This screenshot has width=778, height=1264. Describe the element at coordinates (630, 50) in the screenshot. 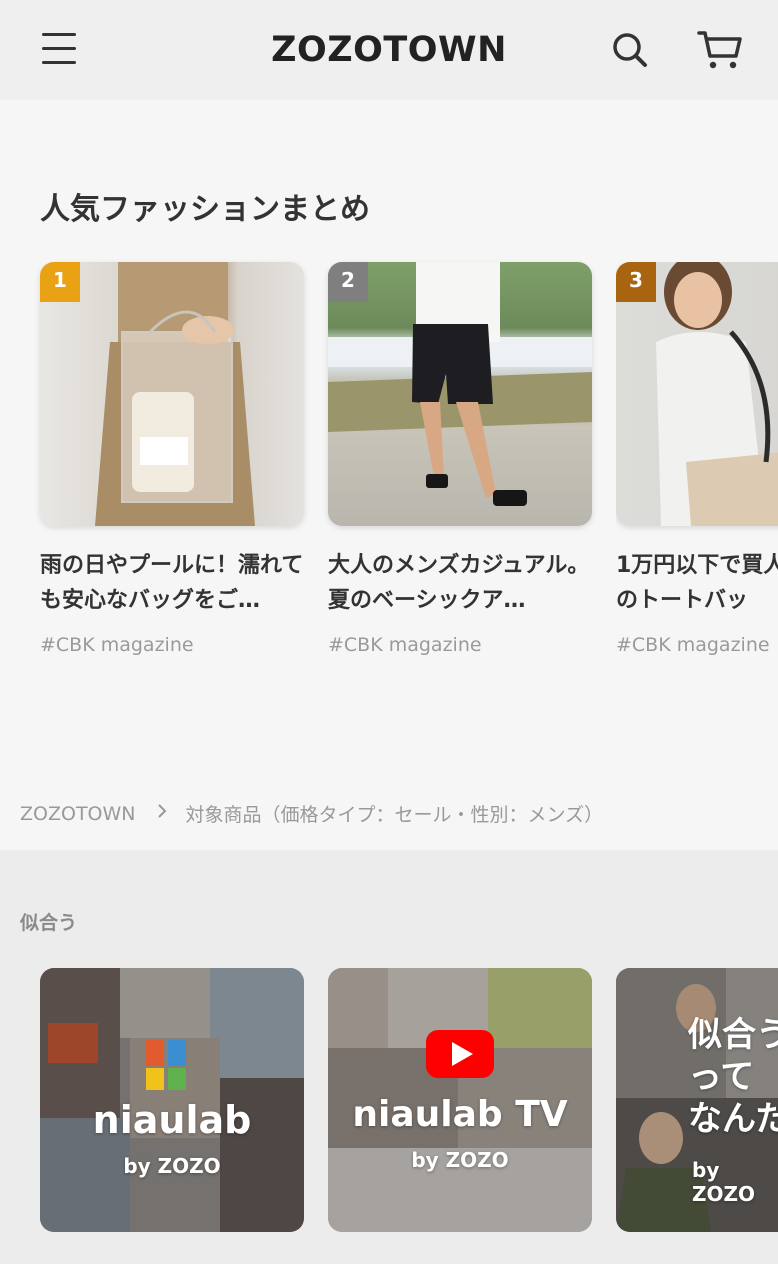

I see `search-icon` at that location.